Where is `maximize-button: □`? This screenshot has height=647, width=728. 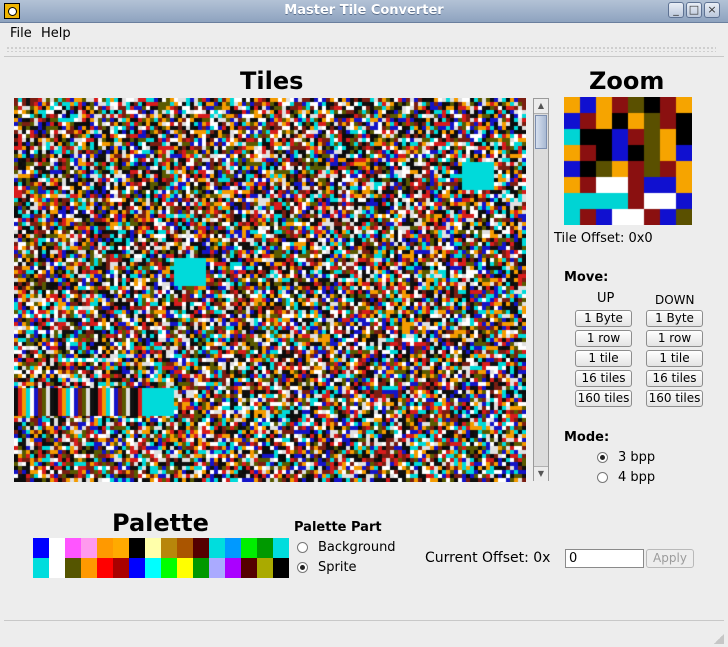
maximize-button: □ is located at coordinates (694, 10).